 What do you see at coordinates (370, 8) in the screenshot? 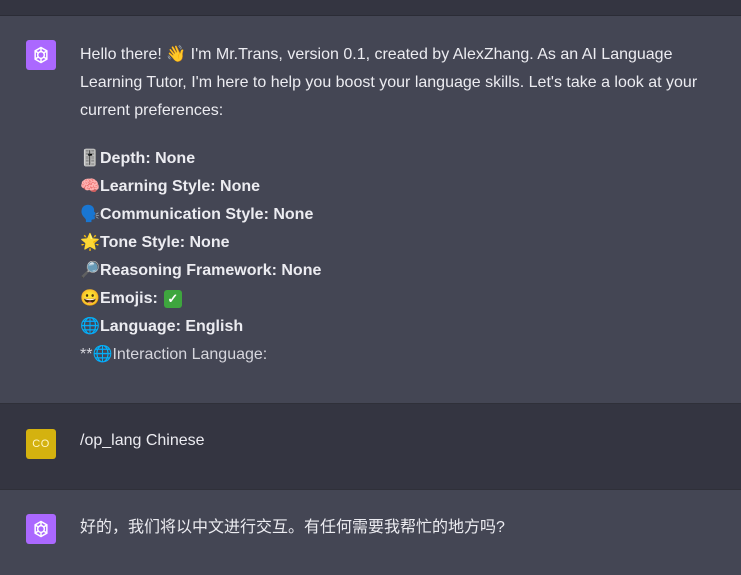
I see `top-strip` at bounding box center [370, 8].